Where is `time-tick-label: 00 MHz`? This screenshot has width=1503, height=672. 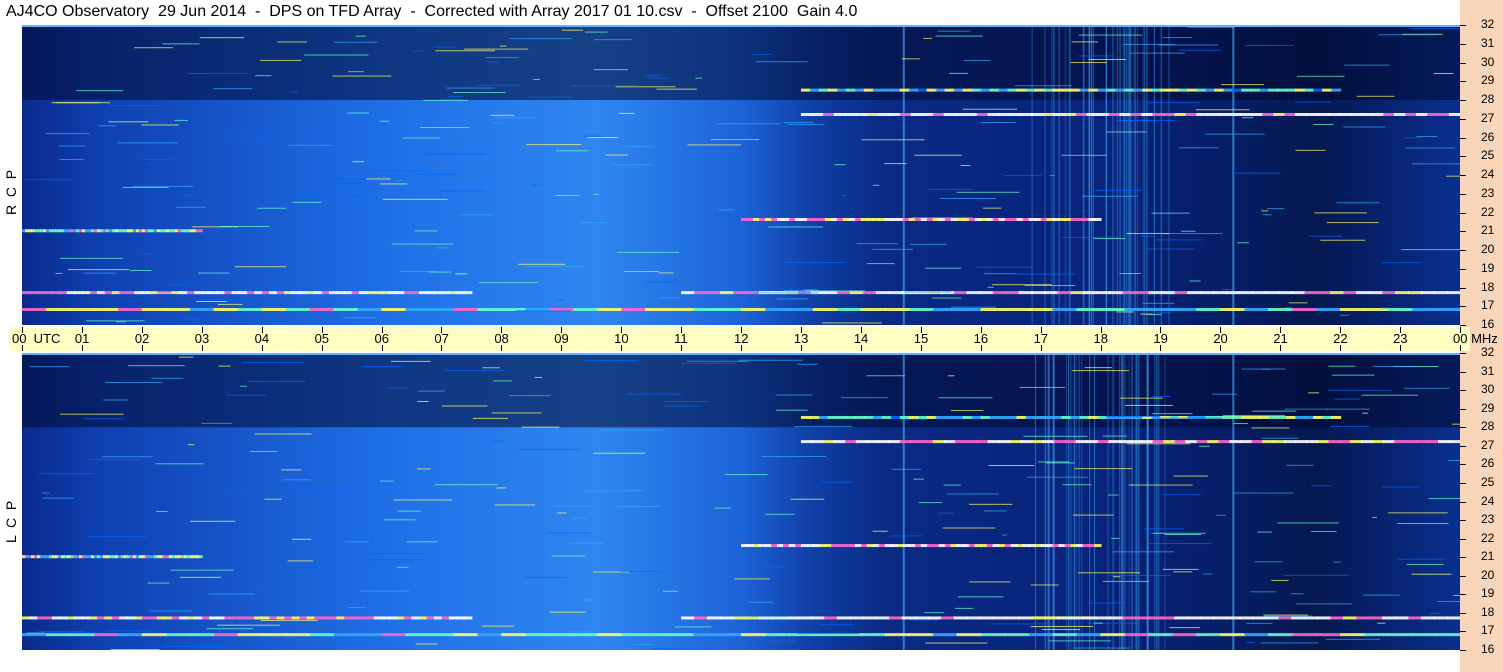
time-tick-label: 00 MHz is located at coordinates (1475, 338).